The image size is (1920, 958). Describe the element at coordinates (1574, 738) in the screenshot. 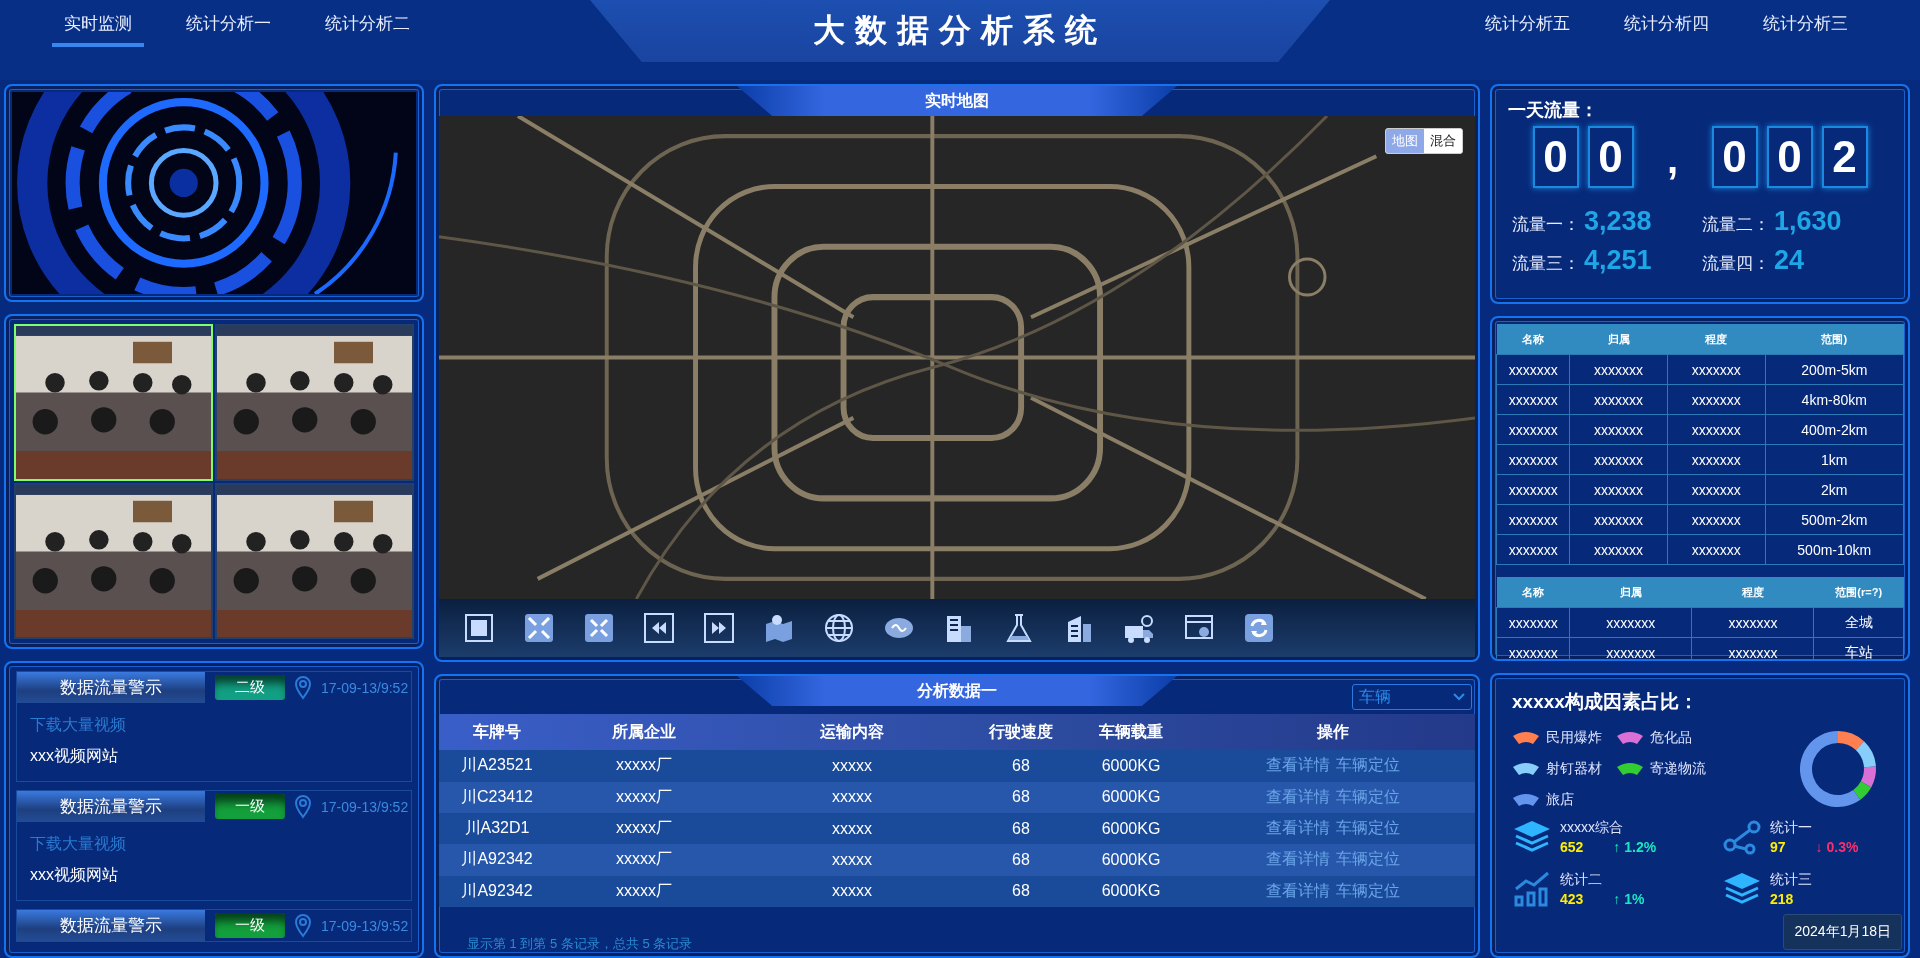

I see `legend-label: 民用爆炸` at that location.